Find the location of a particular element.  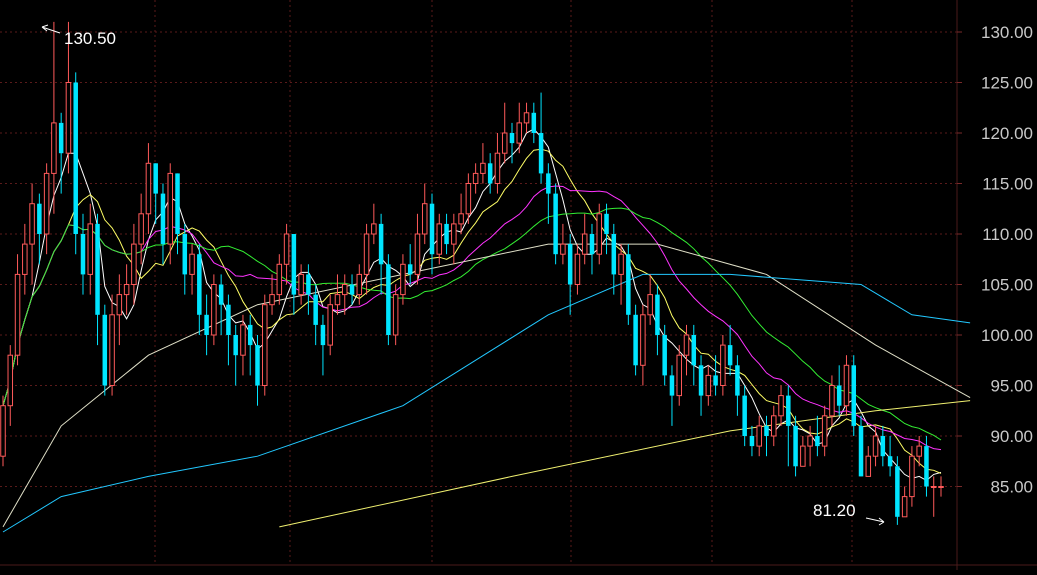

axis-tick-label: 90.00 is located at coordinates (1011, 436).